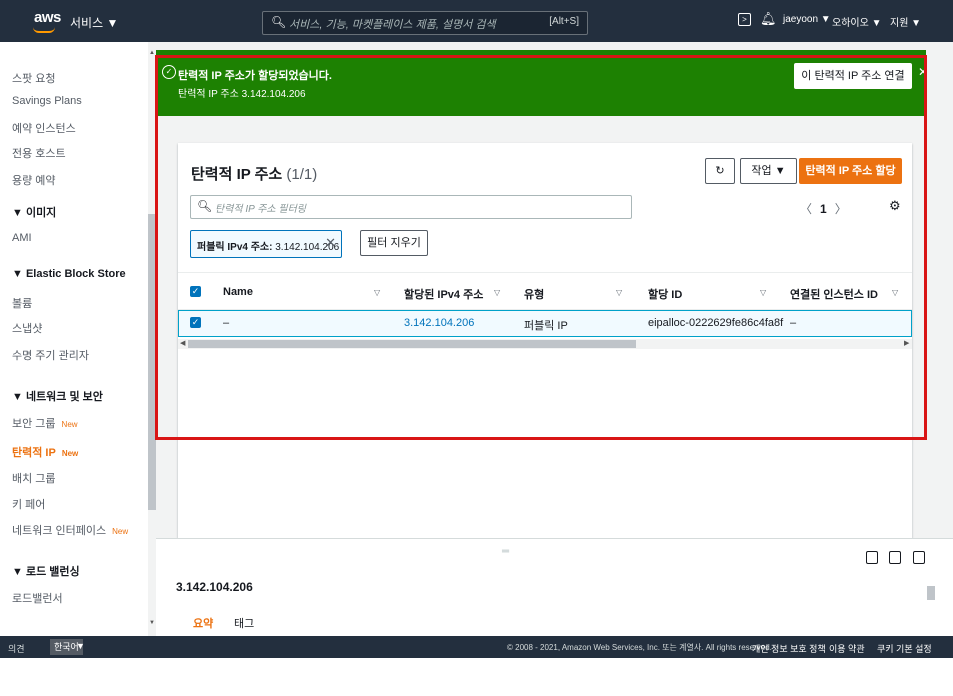 This screenshot has width=953, height=696. Describe the element at coordinates (872, 557) in the screenshot. I see `panel-bottom-icon` at that location.